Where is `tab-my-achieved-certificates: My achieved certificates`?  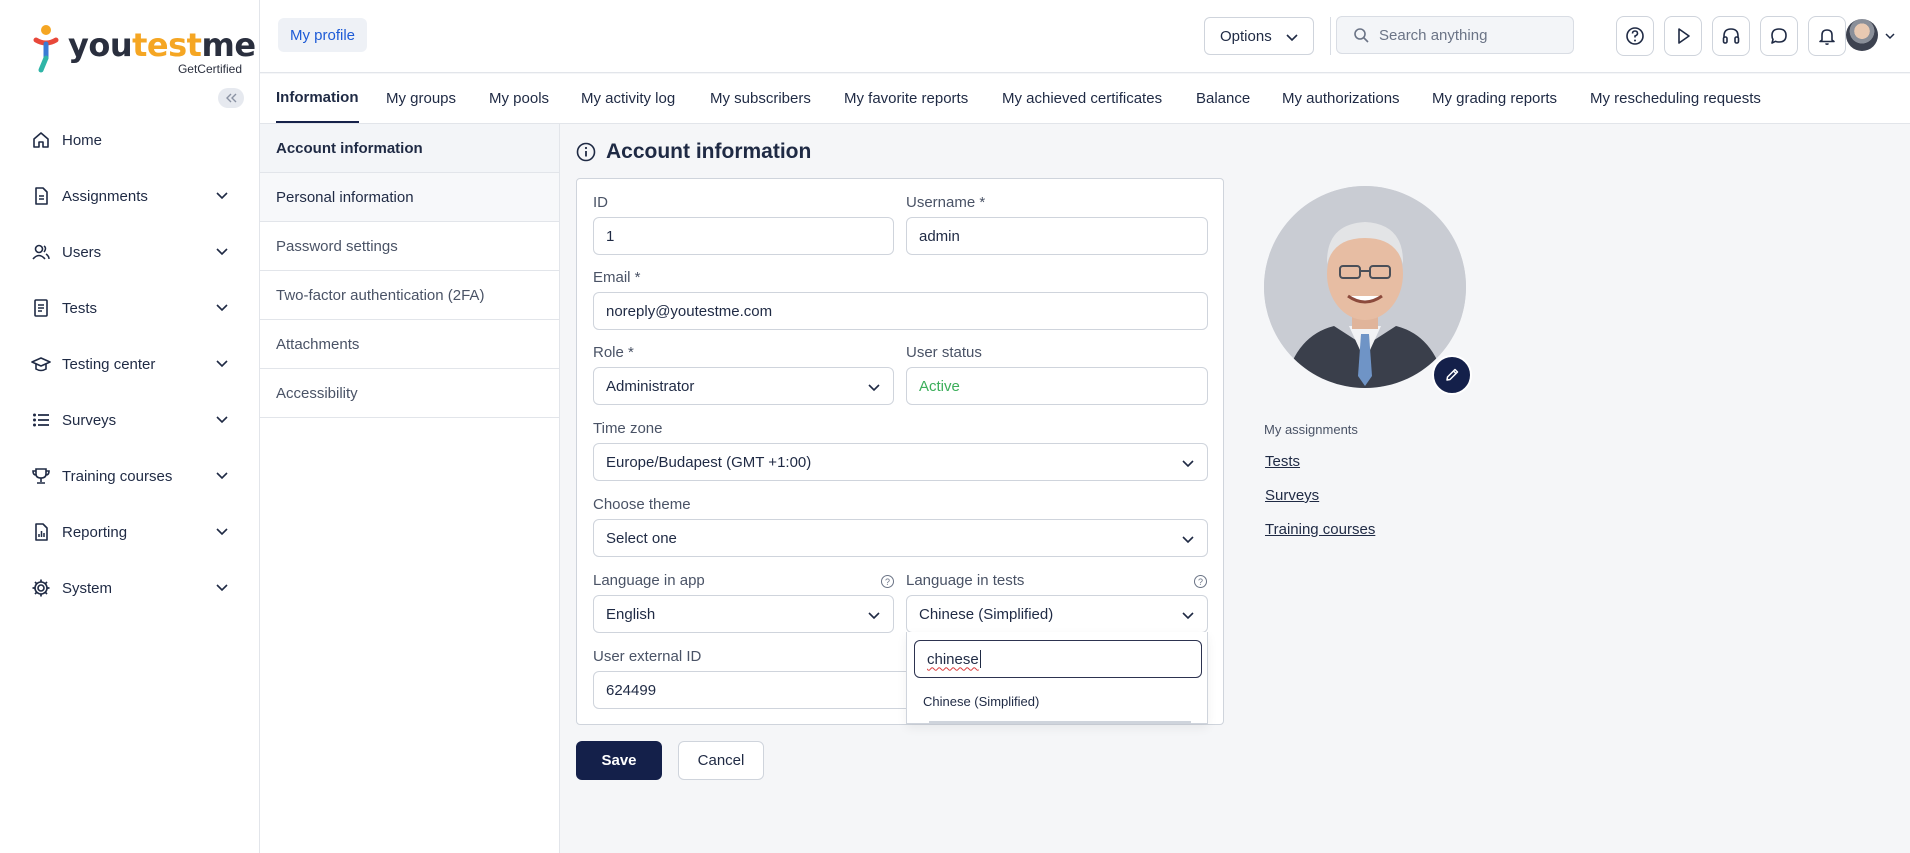
tab-my-achieved-certificates: My achieved certificates is located at coordinates (1082, 98).